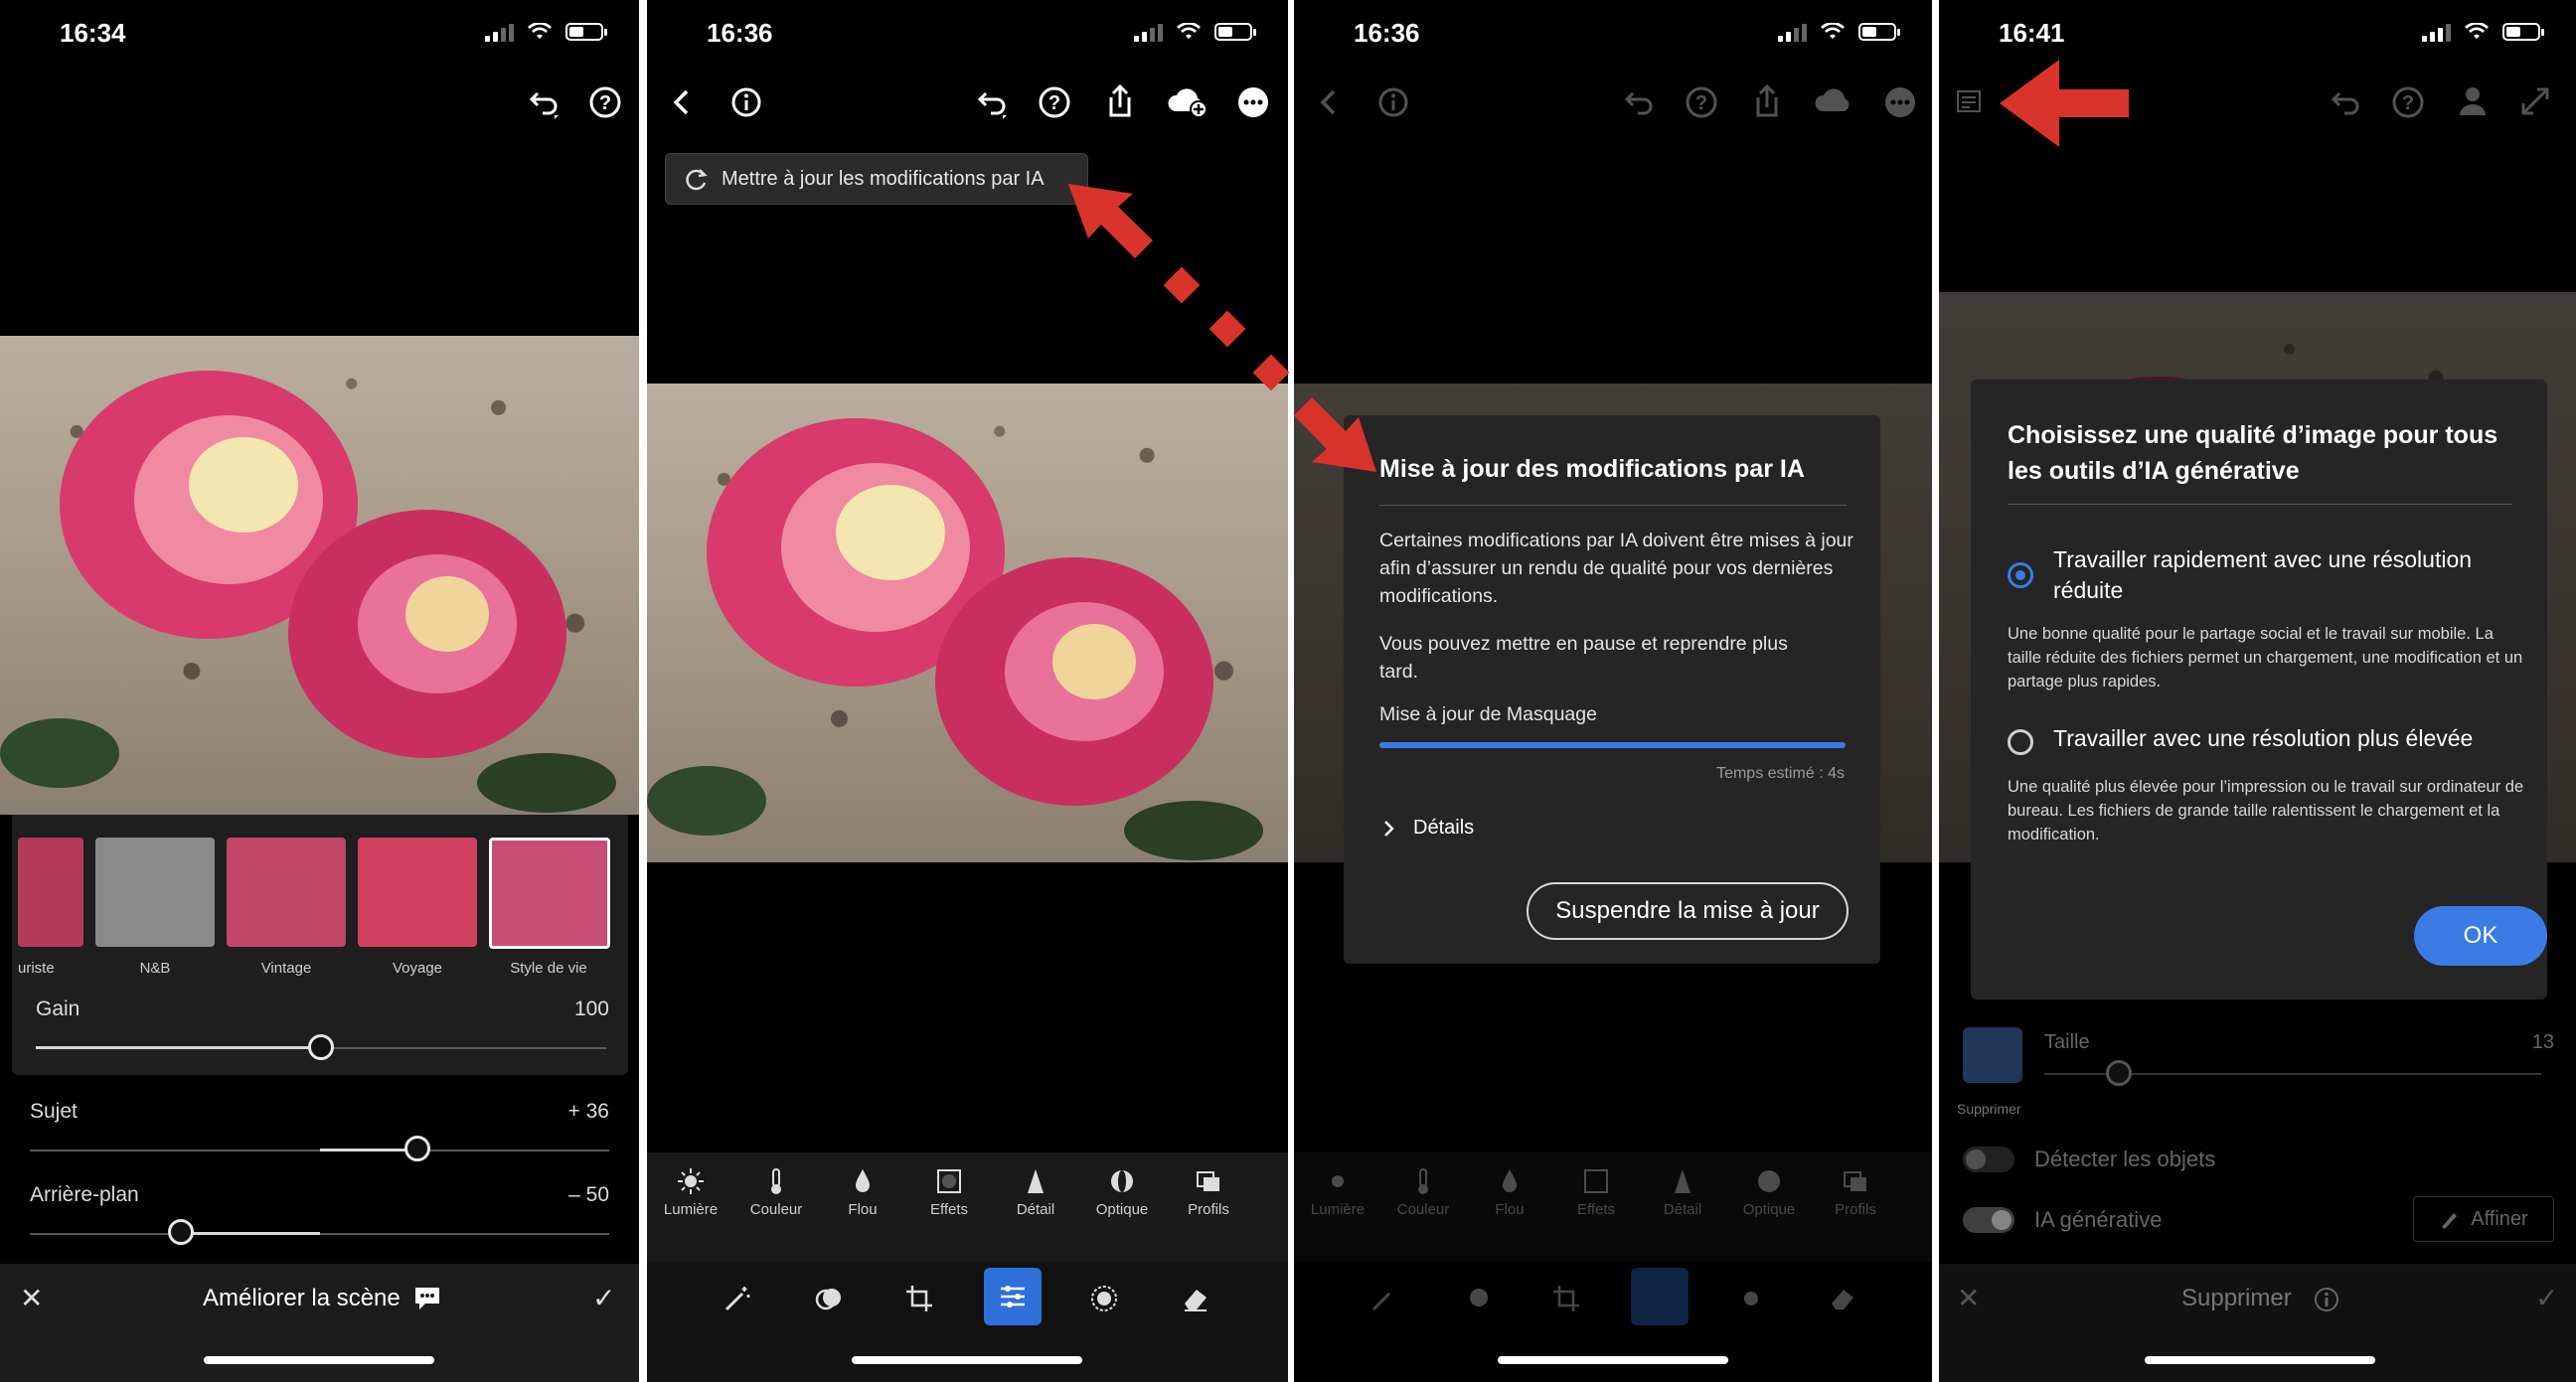  I want to click on blur-brush-icon, so click(1104, 1298).